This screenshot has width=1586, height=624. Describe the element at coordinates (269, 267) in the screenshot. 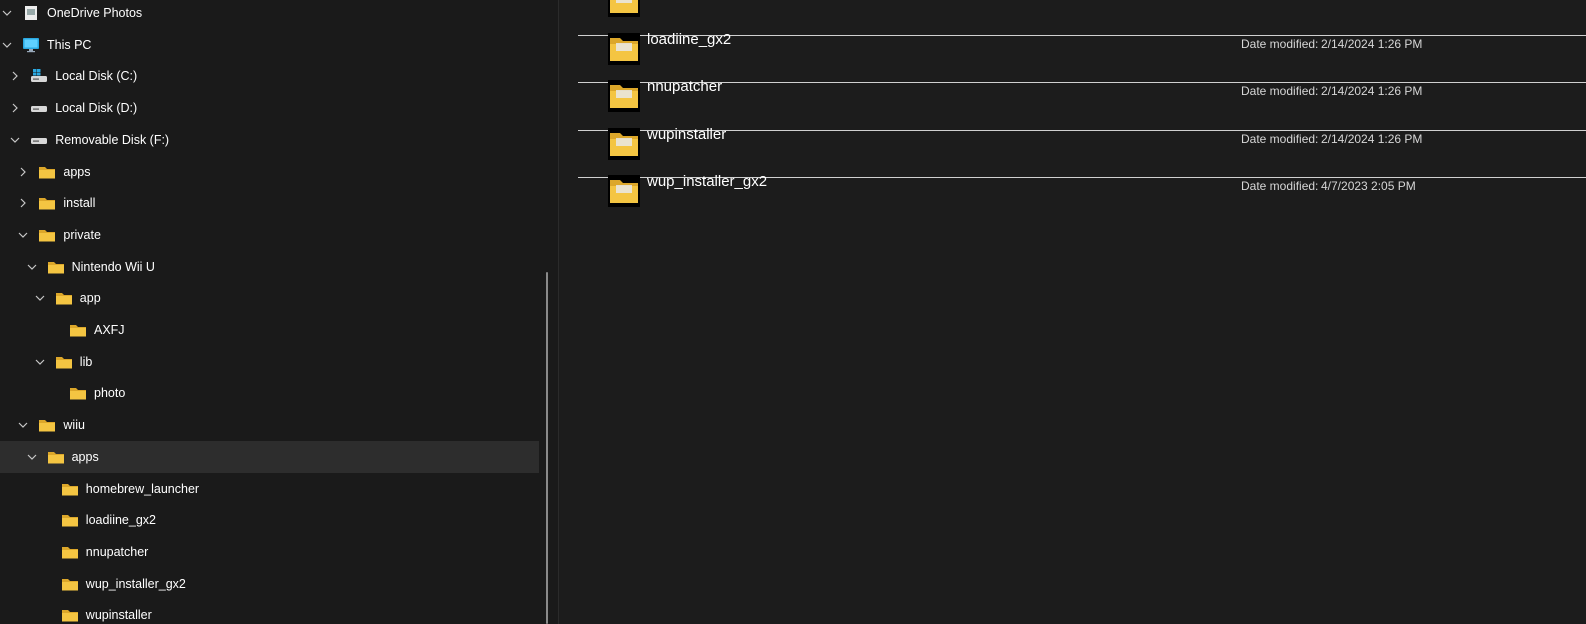

I see `nav-item-nintendo-wii-u: Nintendo Wii U` at that location.